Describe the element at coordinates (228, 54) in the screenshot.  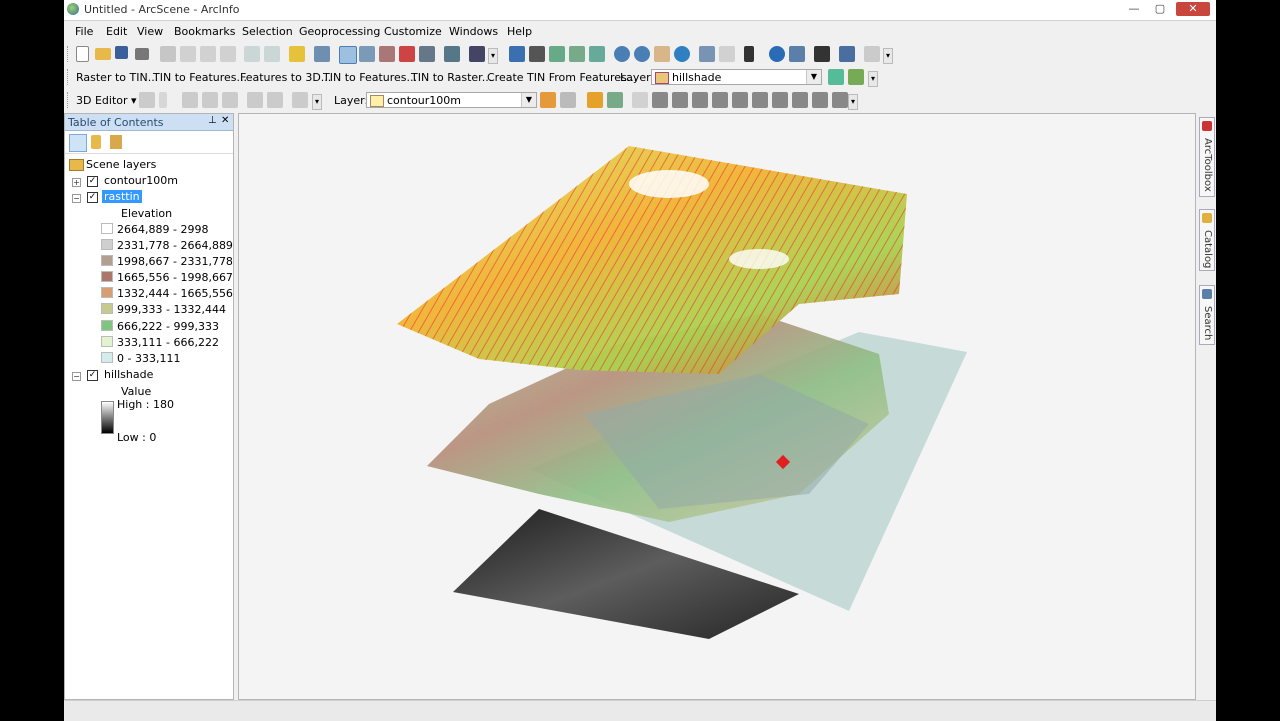
I see `delete-icon` at that location.